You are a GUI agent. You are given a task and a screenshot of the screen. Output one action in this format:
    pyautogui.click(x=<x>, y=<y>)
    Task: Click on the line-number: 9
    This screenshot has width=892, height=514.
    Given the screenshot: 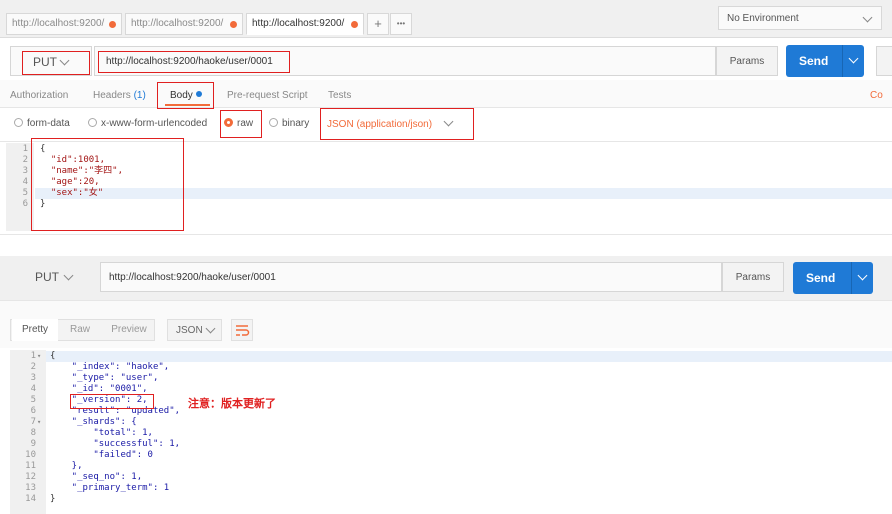 What is the action you would take?
    pyautogui.click(x=33, y=444)
    